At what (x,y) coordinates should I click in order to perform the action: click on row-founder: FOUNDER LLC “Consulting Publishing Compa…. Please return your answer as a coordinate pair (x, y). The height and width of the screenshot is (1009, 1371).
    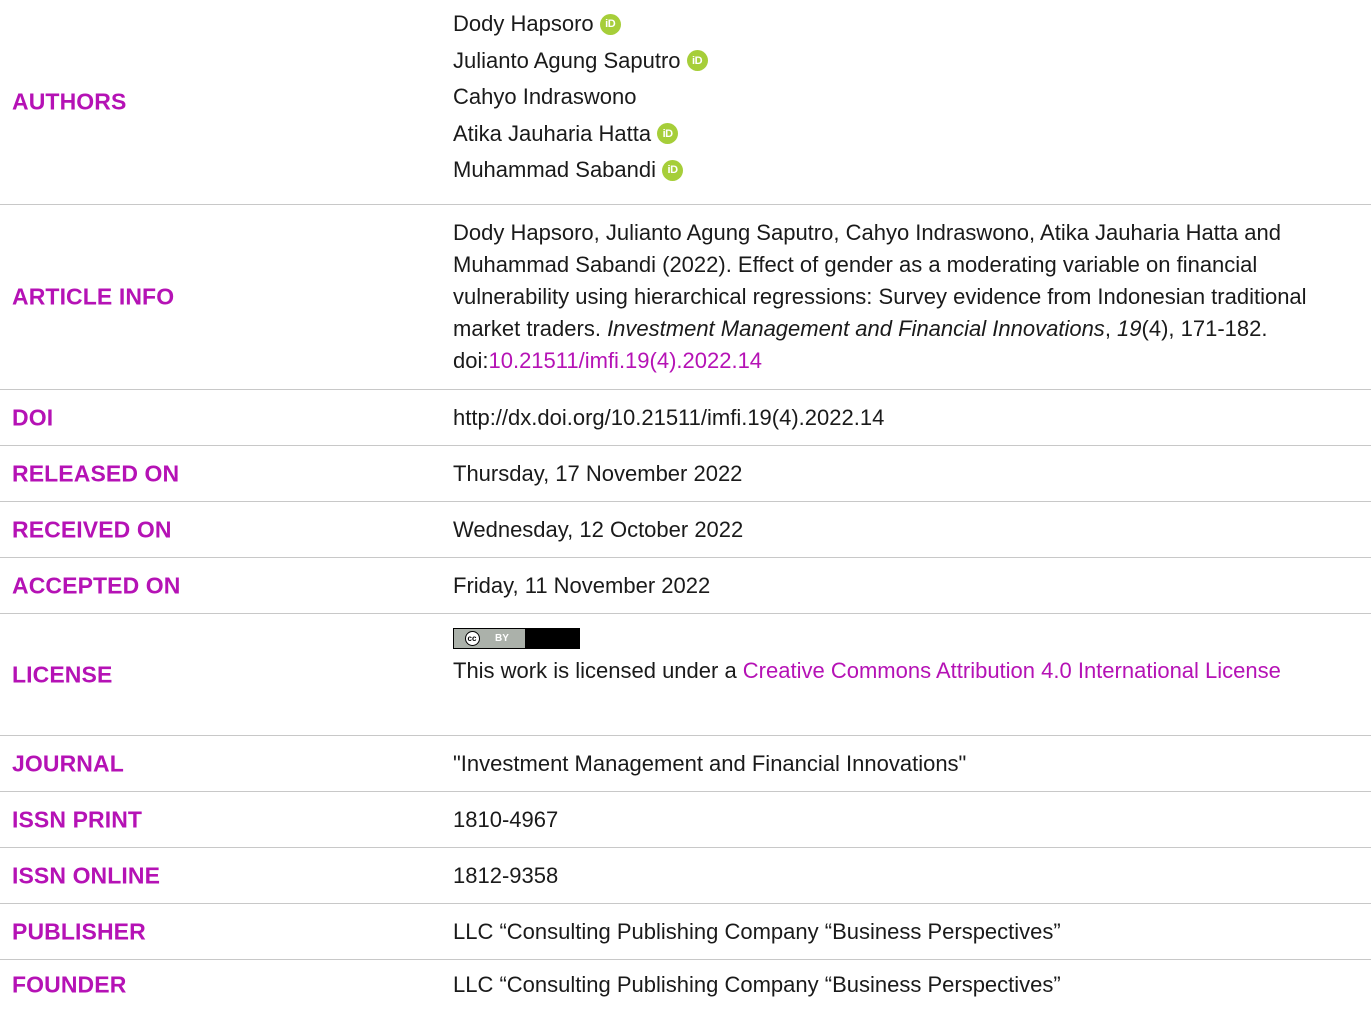
    Looking at the image, I should click on (685, 984).